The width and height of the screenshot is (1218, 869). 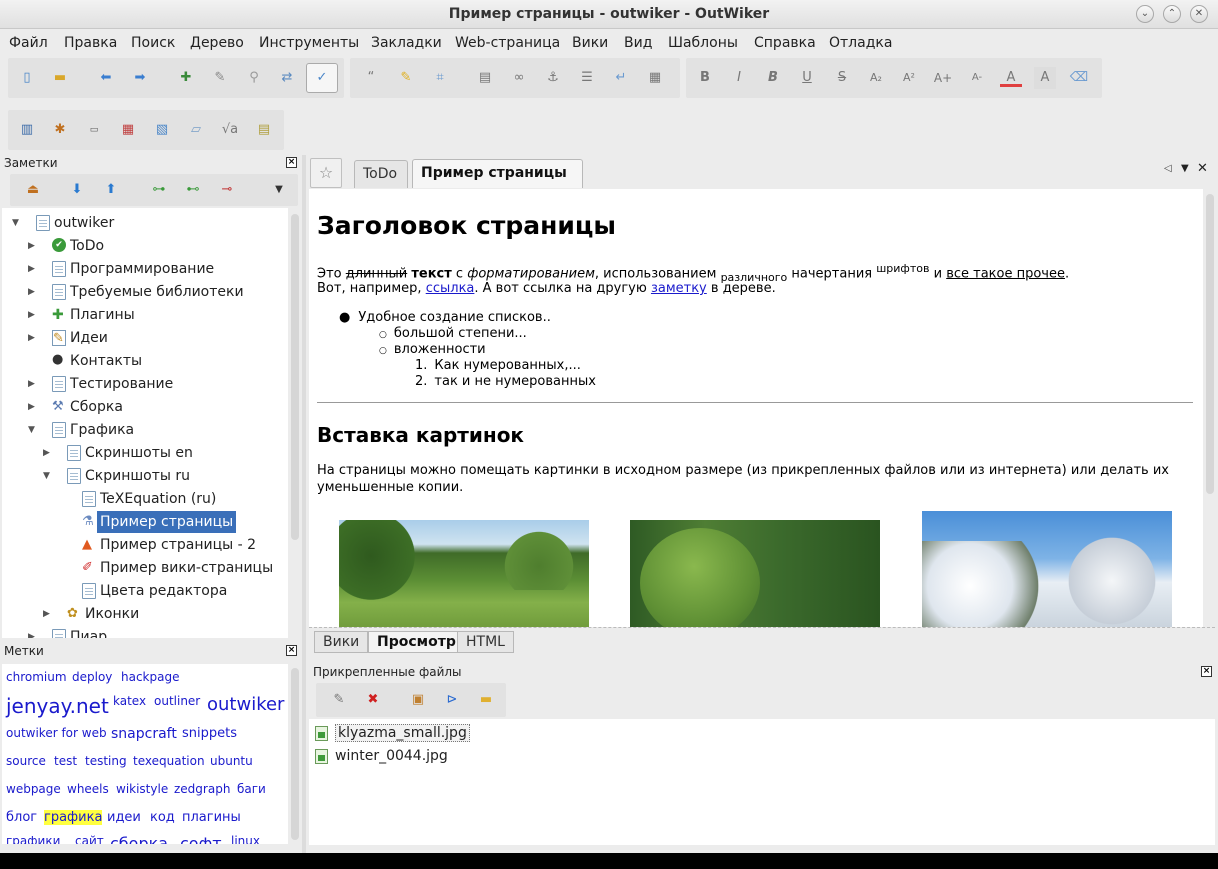 What do you see at coordinates (33, 190) in the screenshot?
I see `go-up-page-icon: ⏏` at bounding box center [33, 190].